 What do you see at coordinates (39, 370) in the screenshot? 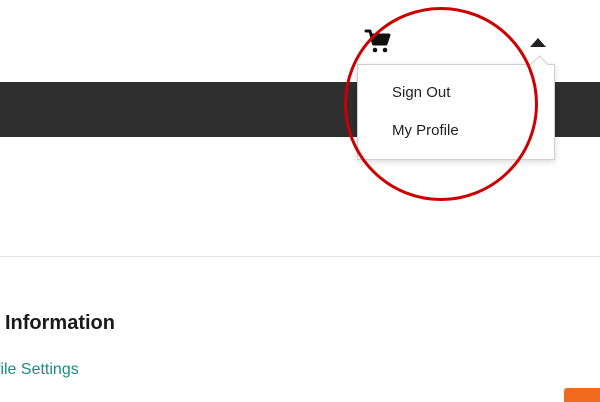
I see `profile-settings-link: file Settings` at bounding box center [39, 370].